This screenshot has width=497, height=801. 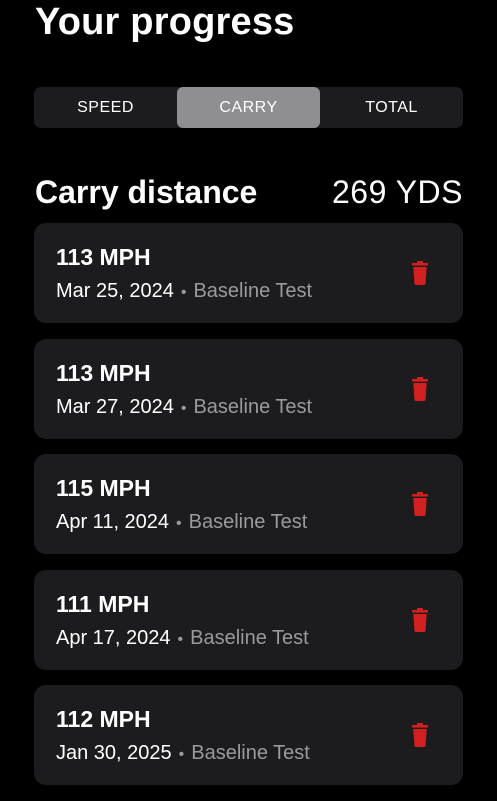 I want to click on section-header: Carry distance 269 YDS, so click(x=249, y=192).